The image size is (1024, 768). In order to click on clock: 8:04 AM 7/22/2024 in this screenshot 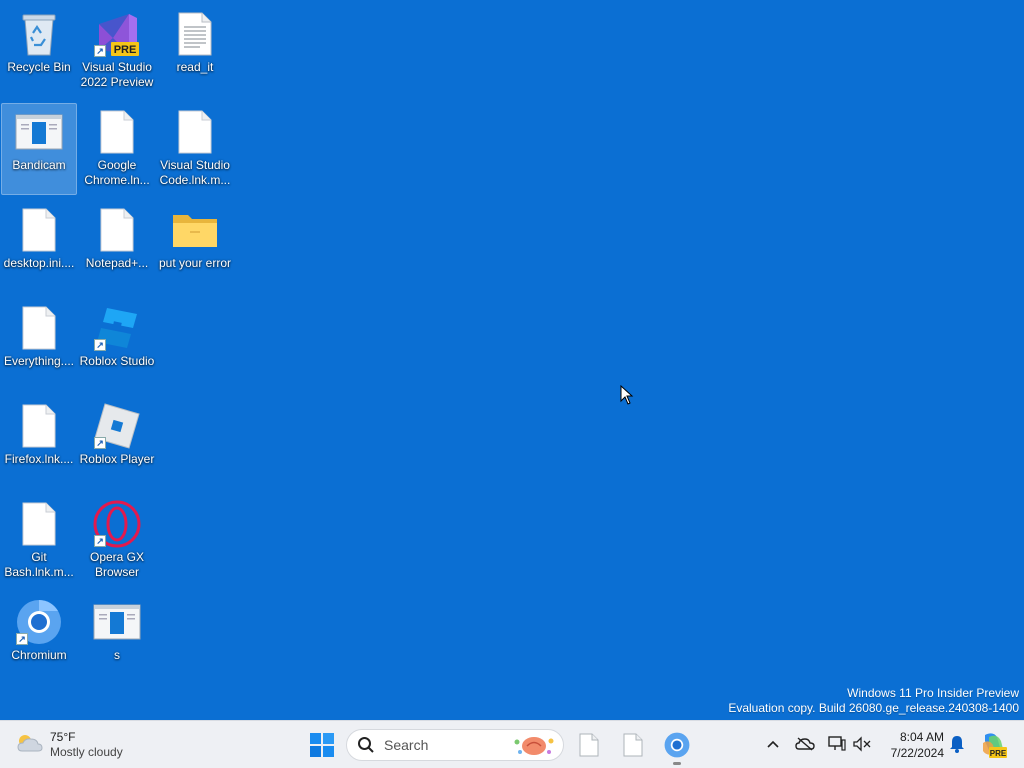, I will do `click(912, 745)`.